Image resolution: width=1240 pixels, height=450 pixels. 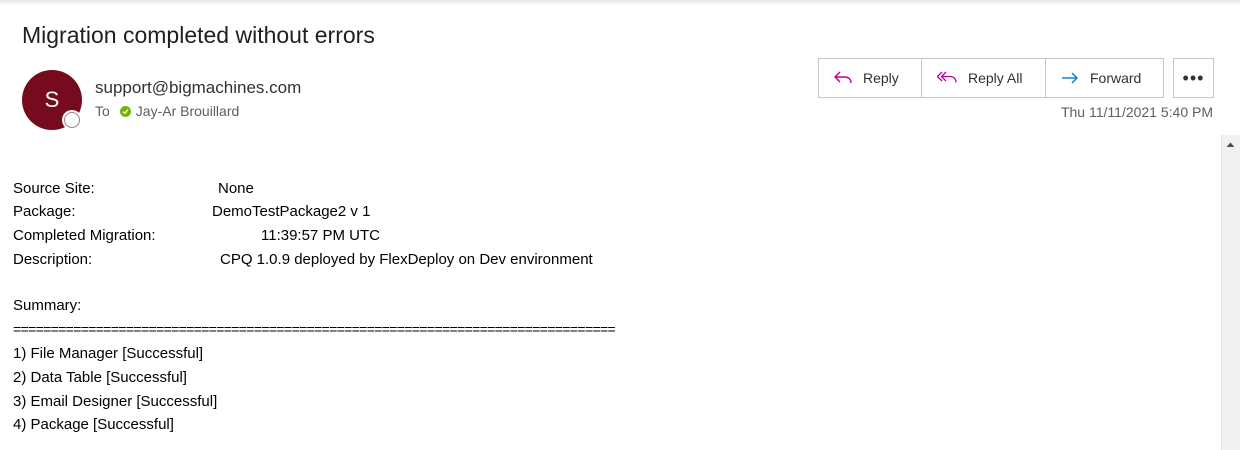 I want to click on message-actions: Reply Reply All Forward, so click(x=991, y=78).